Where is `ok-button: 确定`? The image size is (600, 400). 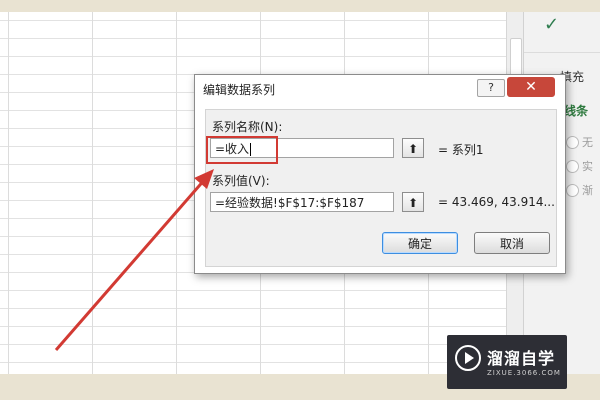
ok-button: 确定 is located at coordinates (420, 243).